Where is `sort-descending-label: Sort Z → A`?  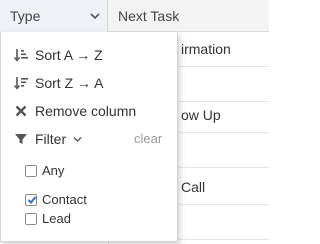
sort-descending-label: Sort Z → A is located at coordinates (69, 83).